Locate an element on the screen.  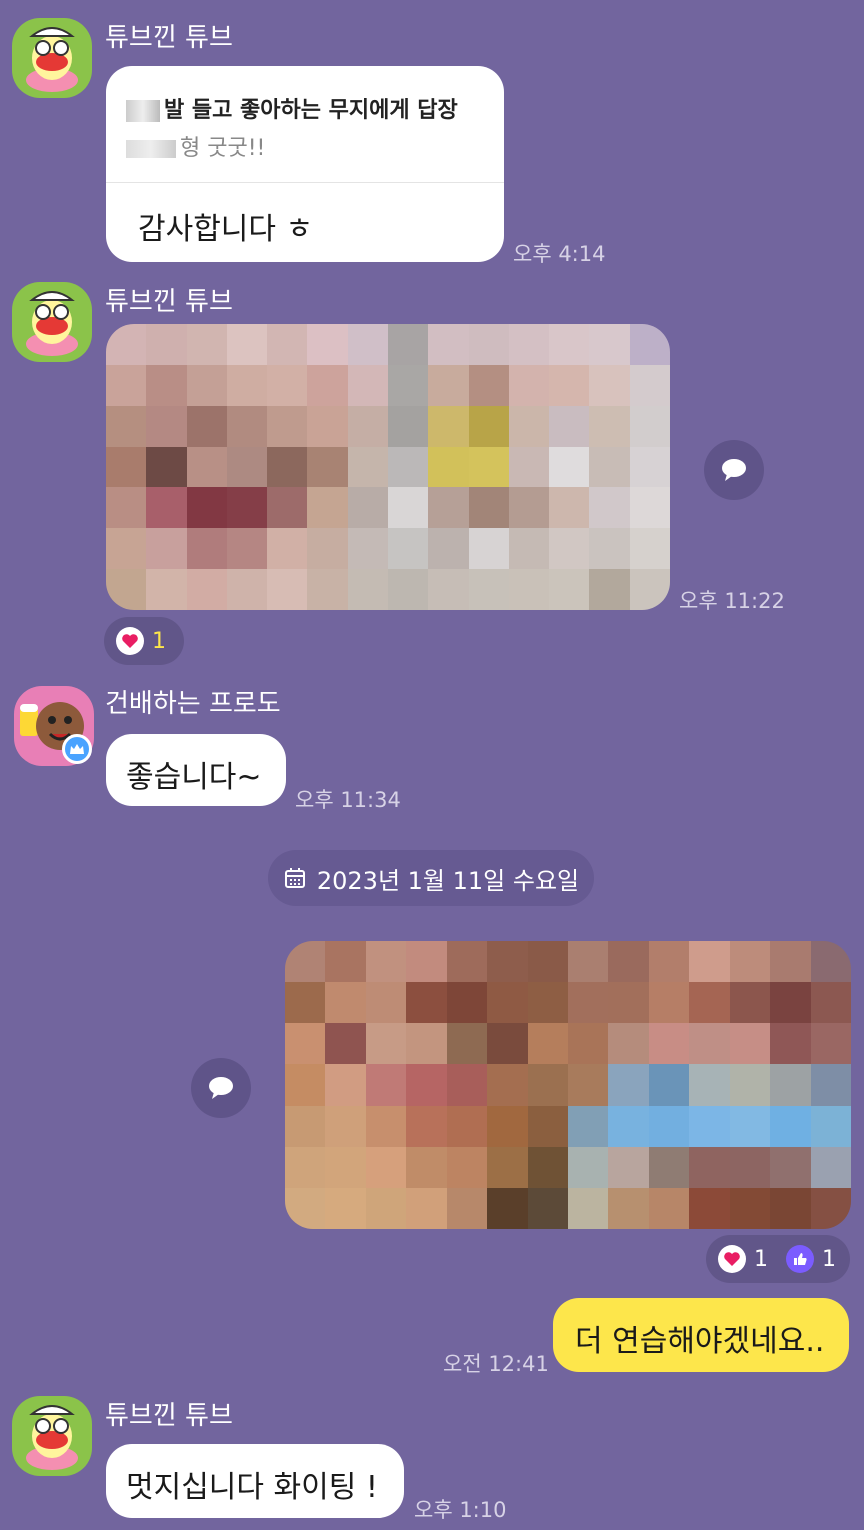
date-divider: 2023년 1월 11일 수요일 is located at coordinates (431, 878).